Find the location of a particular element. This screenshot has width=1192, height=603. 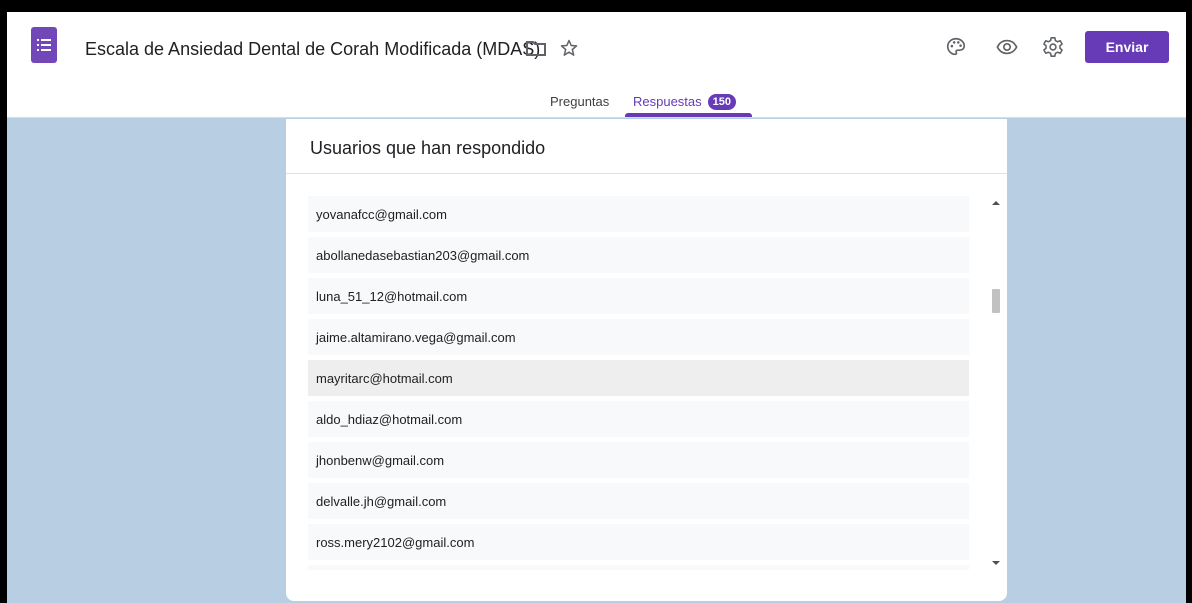

list-scrollbar is located at coordinates (996, 383).